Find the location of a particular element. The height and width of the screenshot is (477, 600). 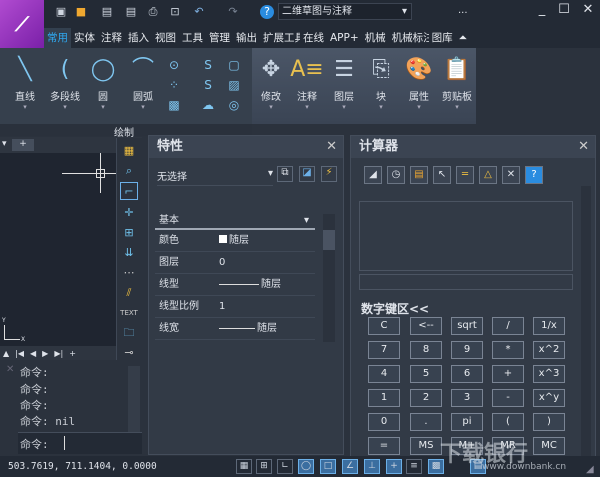

tool-polyline-edit-icon: ⌐ is located at coordinates (129, 191).